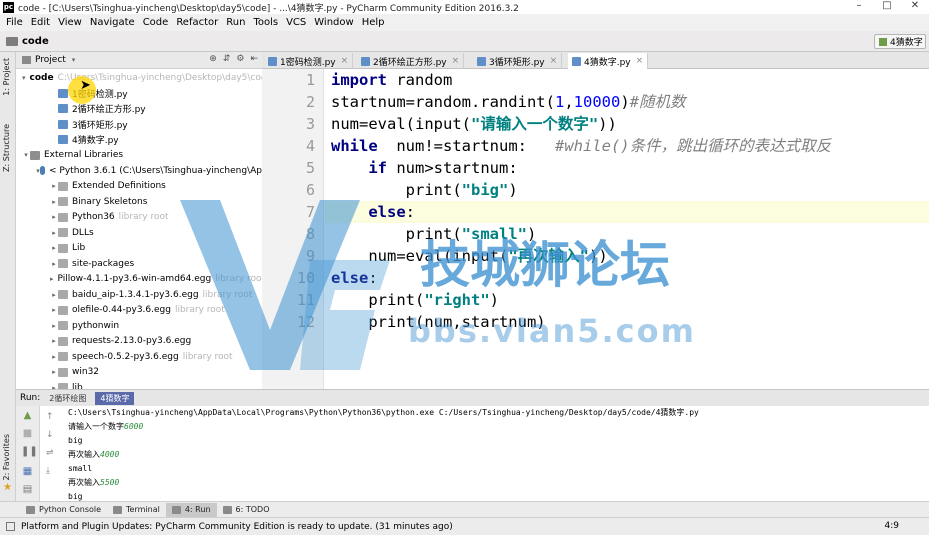 The width and height of the screenshot is (929, 535). What do you see at coordinates (115, 398) in the screenshot?
I see `run-tab: 4猜数字` at bounding box center [115, 398].